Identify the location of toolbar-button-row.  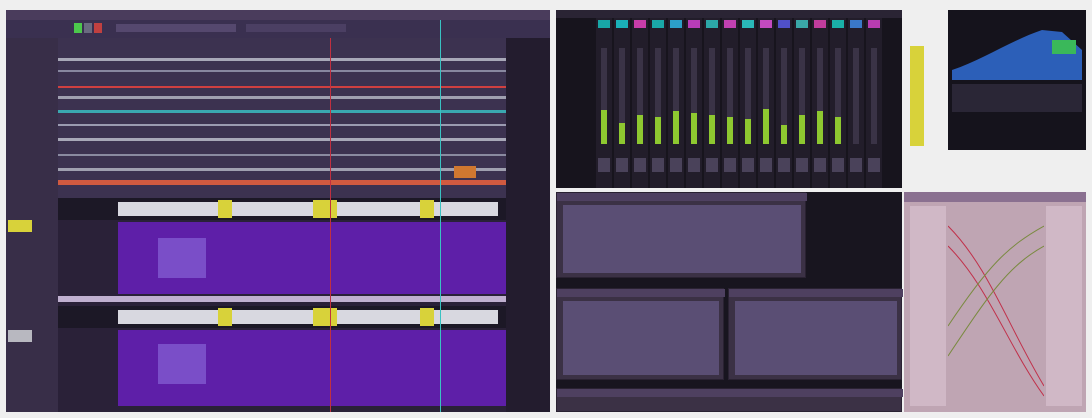
(176, 28).